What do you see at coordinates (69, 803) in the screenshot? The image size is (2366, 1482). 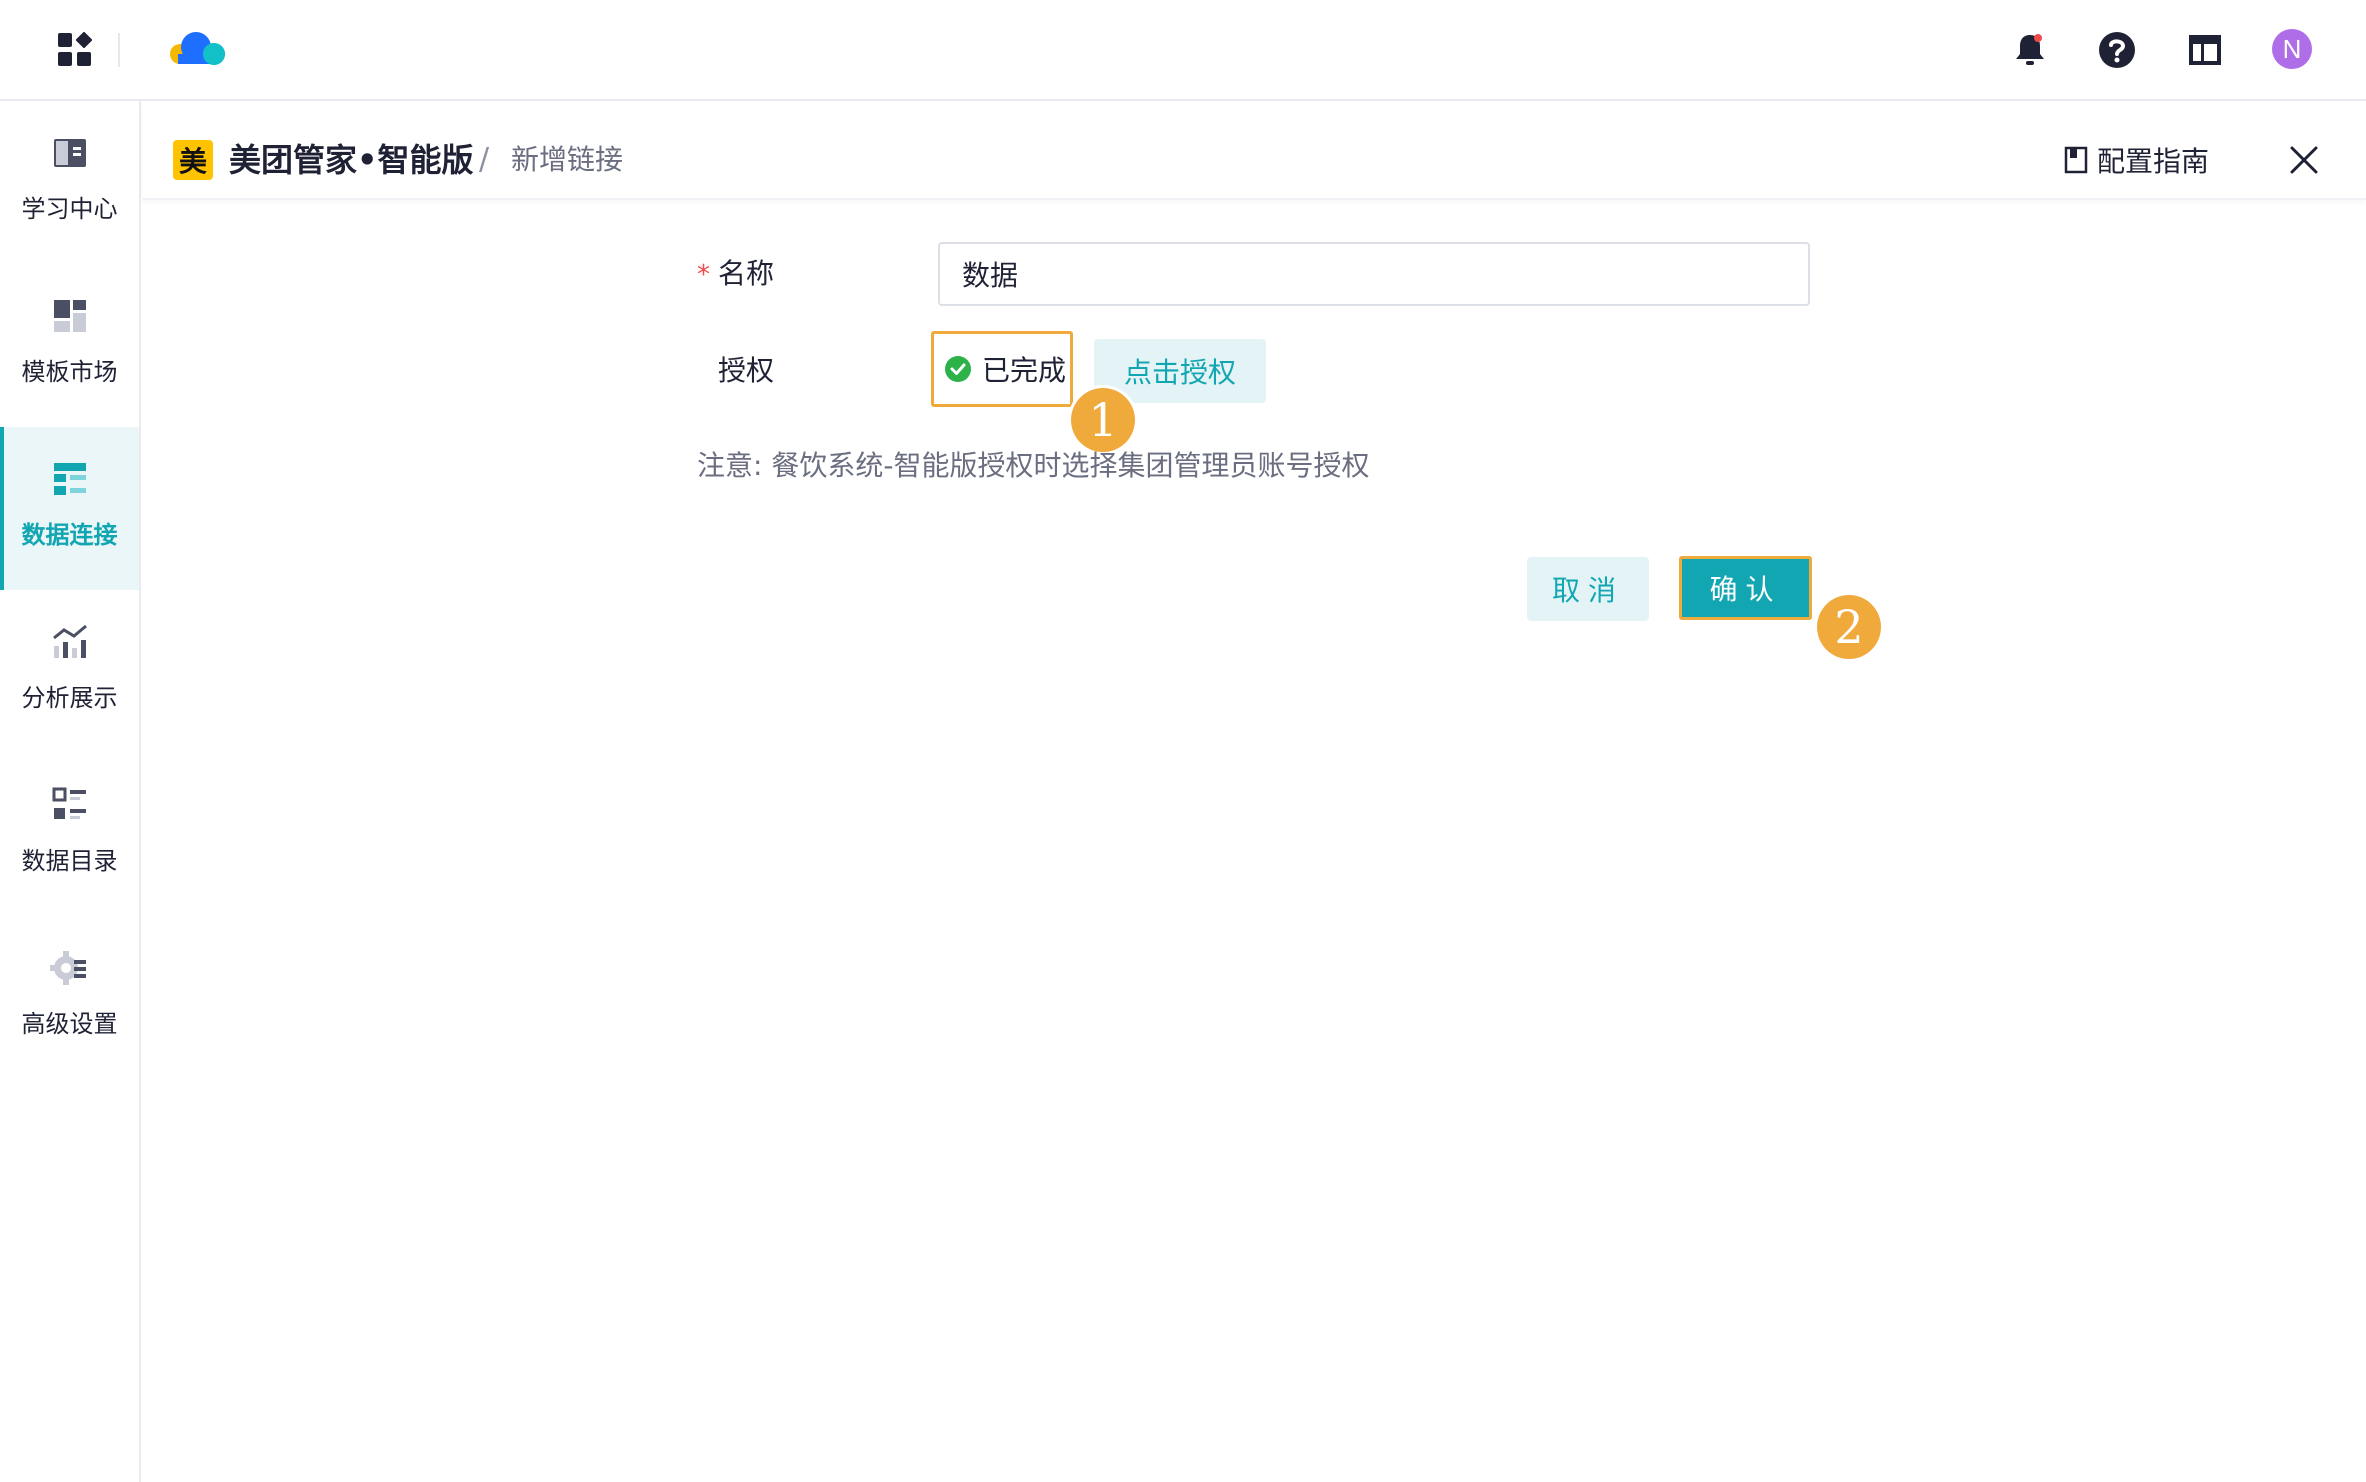 I see `catalog-icon` at bounding box center [69, 803].